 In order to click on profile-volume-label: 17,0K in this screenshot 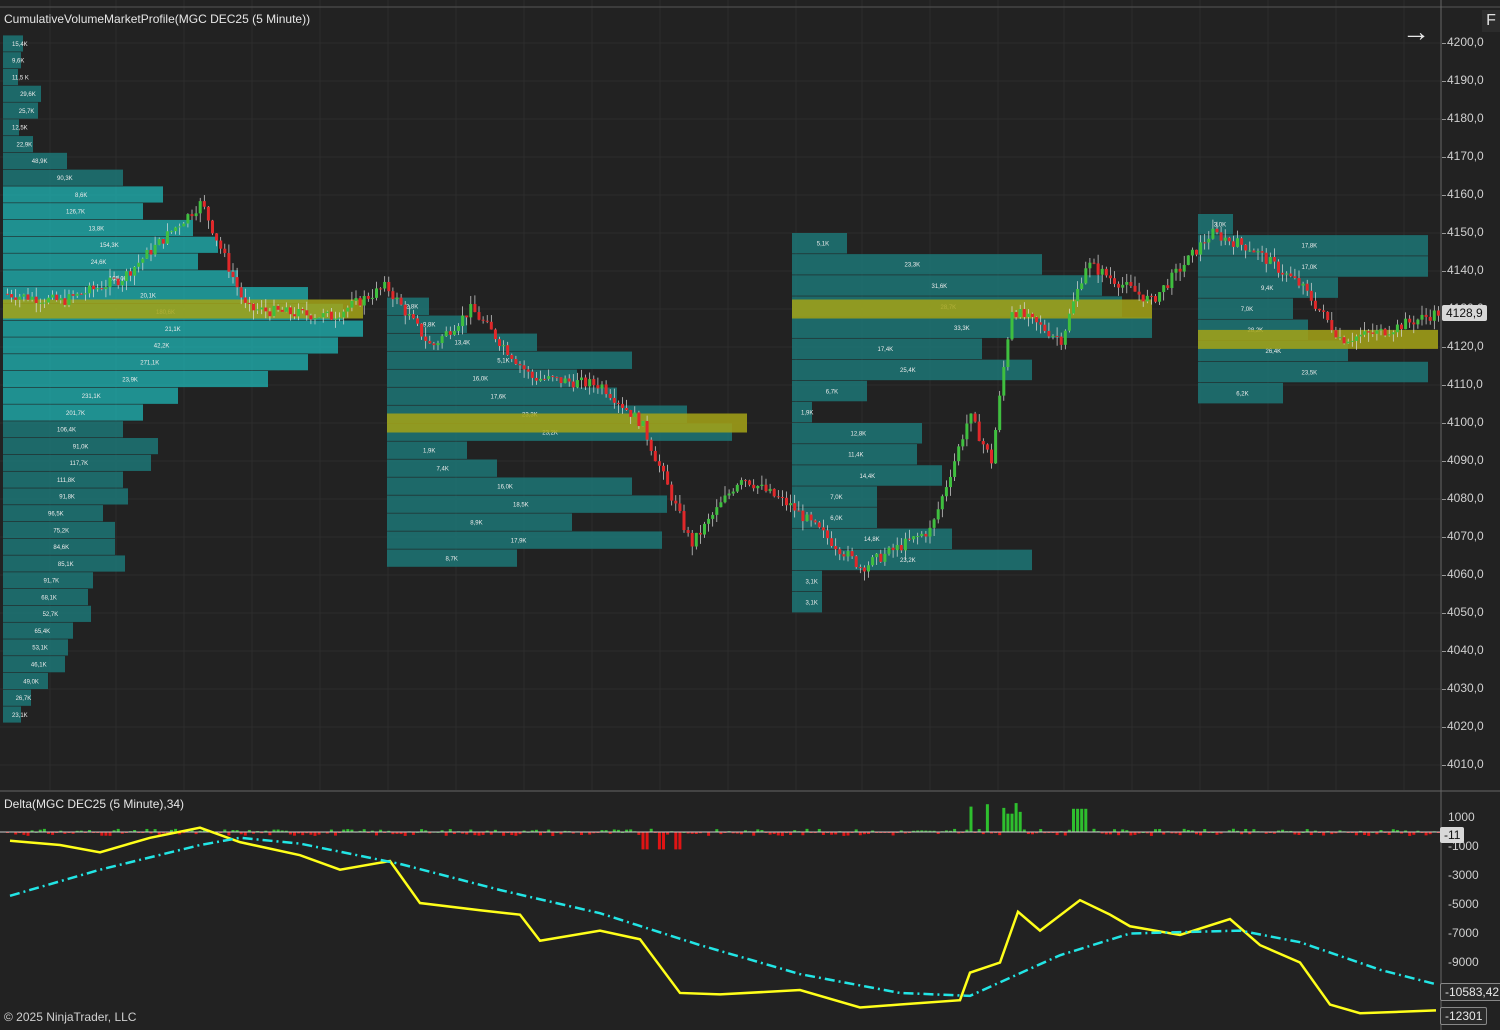, I will do `click(1310, 268)`.